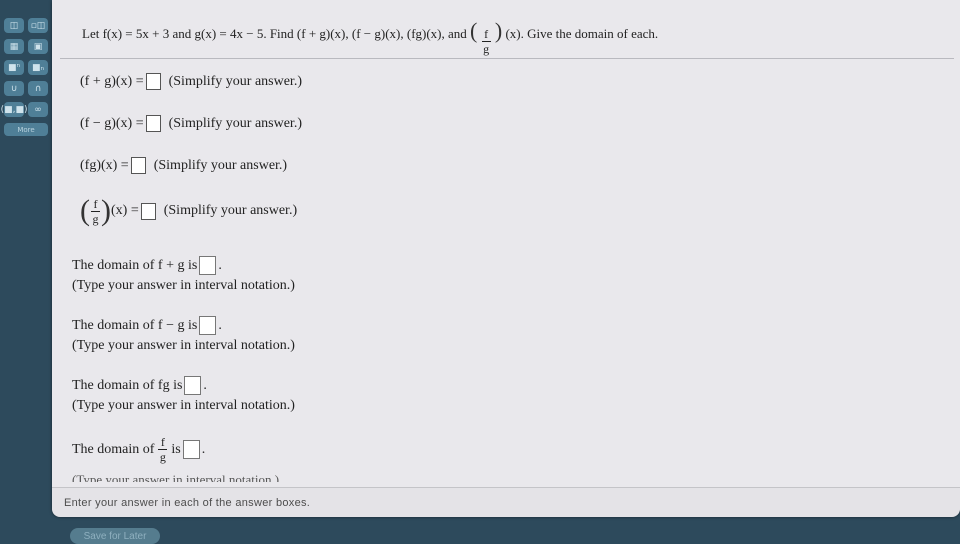  What do you see at coordinates (582, 33) in the screenshot?
I see `question-outro: (x). Give the domain of each.` at bounding box center [582, 33].